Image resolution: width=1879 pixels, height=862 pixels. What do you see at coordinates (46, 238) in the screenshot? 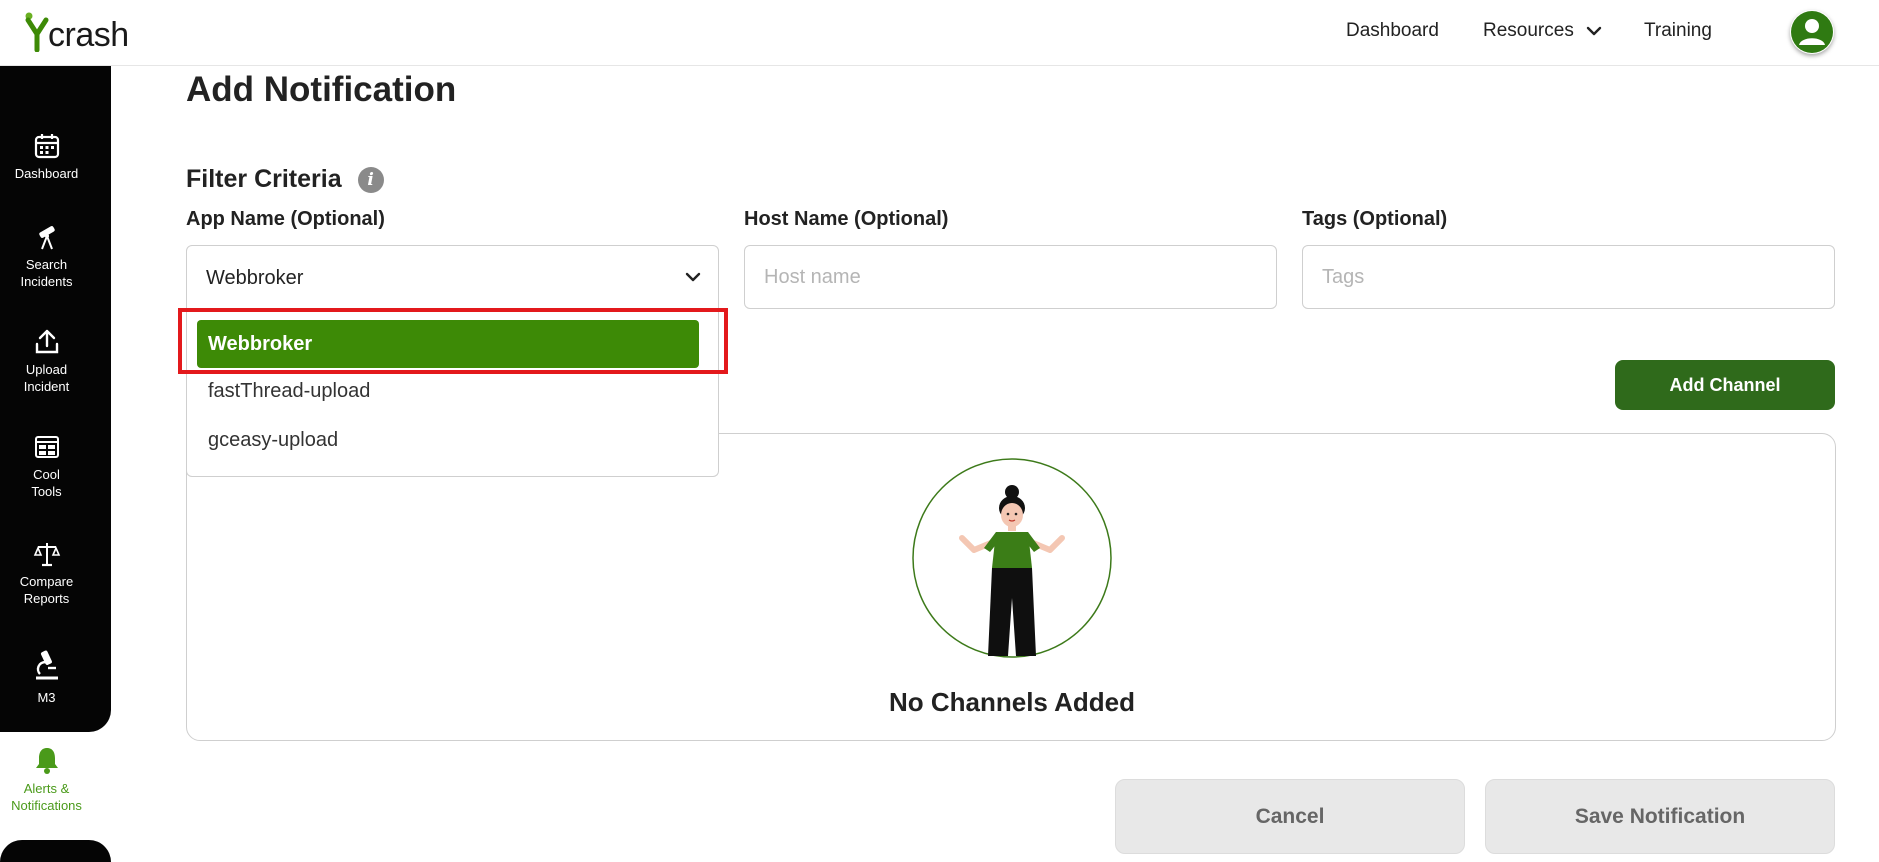
I see `telescope-icon` at bounding box center [46, 238].